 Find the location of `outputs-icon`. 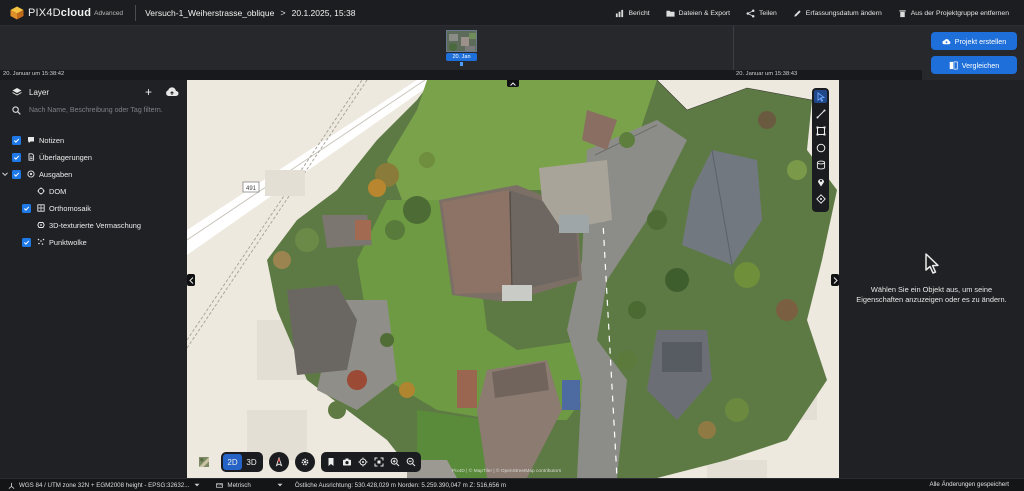

outputs-icon is located at coordinates (31, 174).